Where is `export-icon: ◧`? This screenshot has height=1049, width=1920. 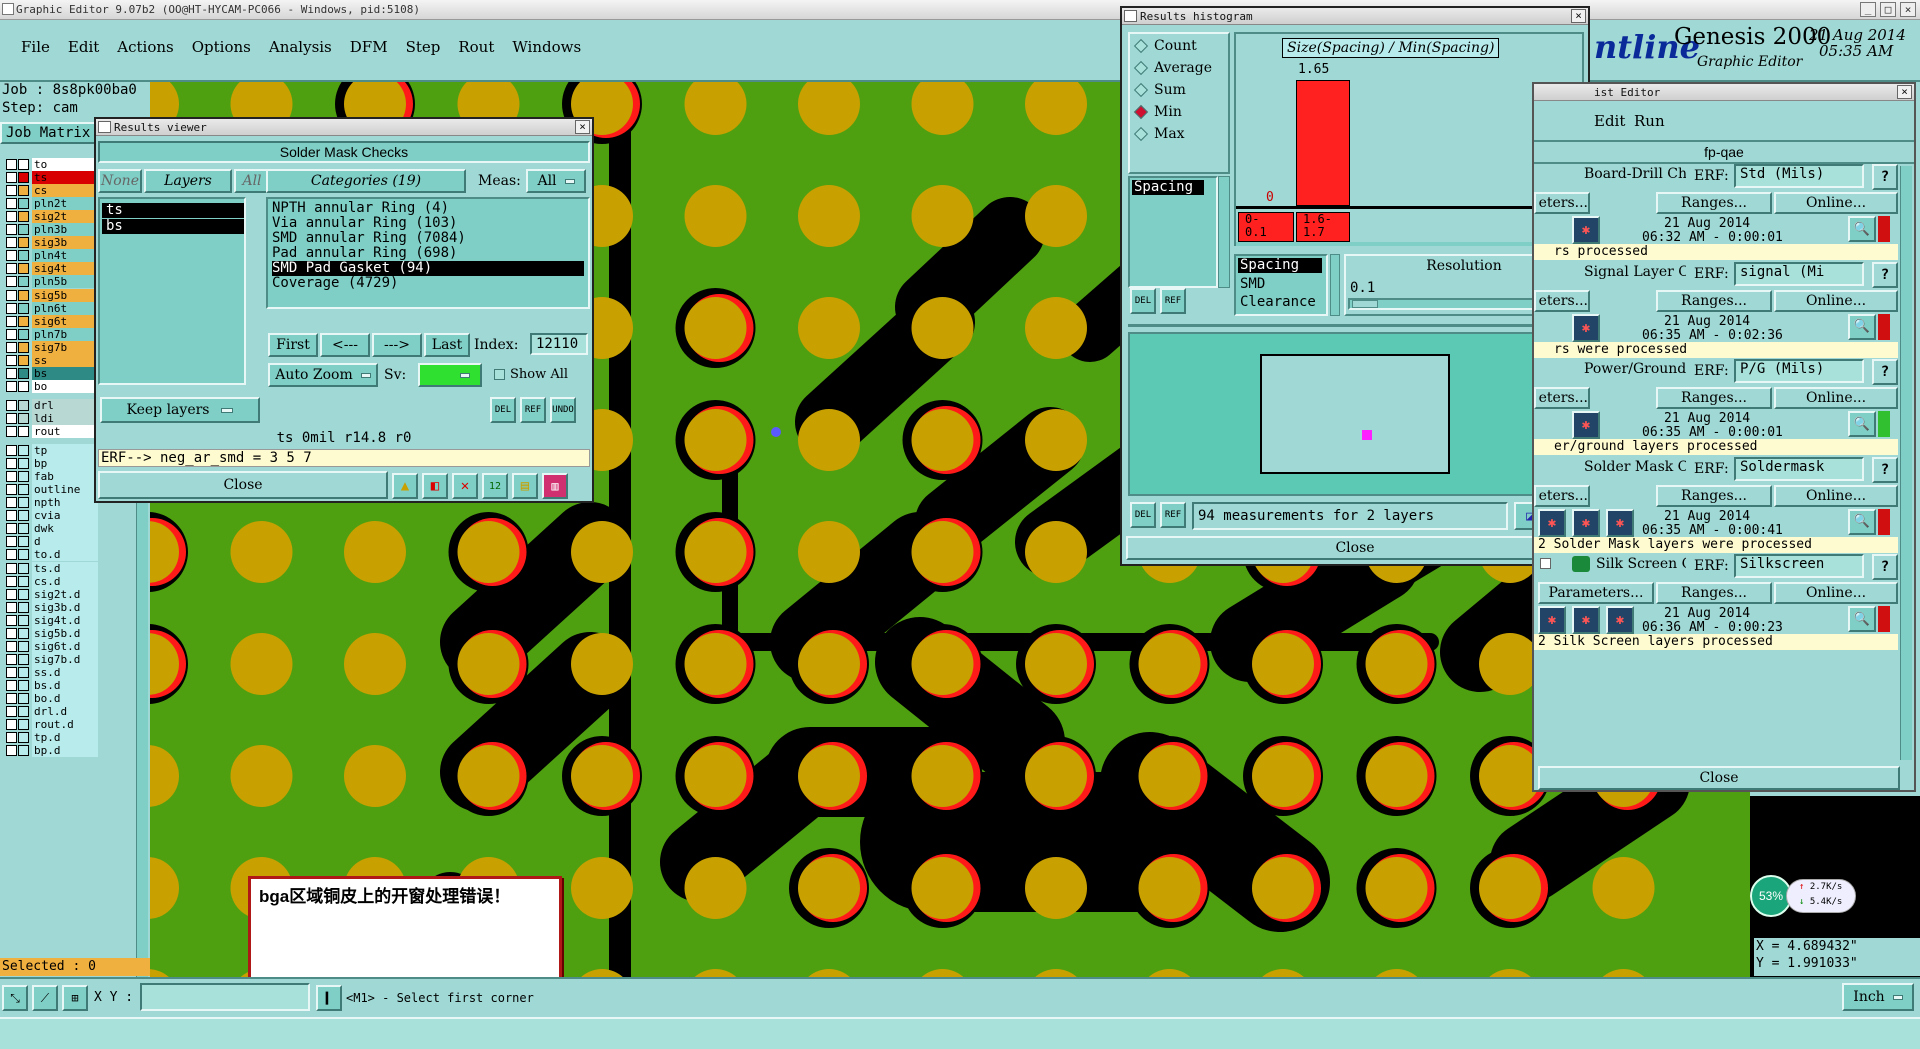
export-icon: ◧ is located at coordinates (435, 486).